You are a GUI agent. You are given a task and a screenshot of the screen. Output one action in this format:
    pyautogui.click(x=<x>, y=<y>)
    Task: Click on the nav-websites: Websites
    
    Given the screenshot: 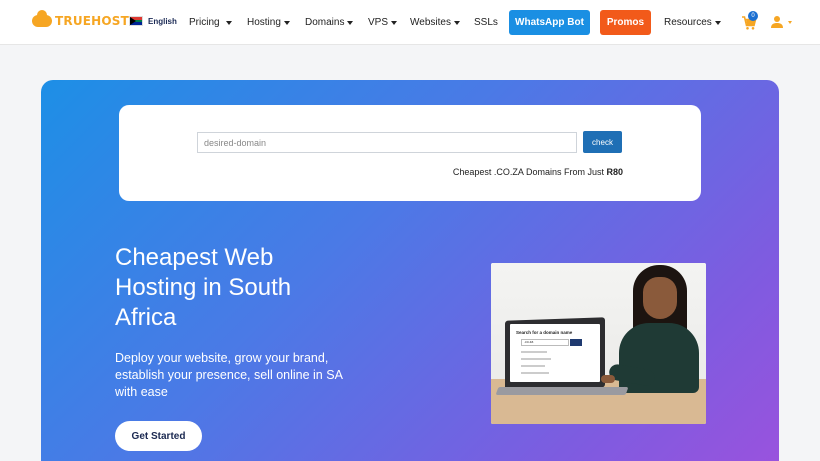 What is the action you would take?
    pyautogui.click(x=435, y=22)
    